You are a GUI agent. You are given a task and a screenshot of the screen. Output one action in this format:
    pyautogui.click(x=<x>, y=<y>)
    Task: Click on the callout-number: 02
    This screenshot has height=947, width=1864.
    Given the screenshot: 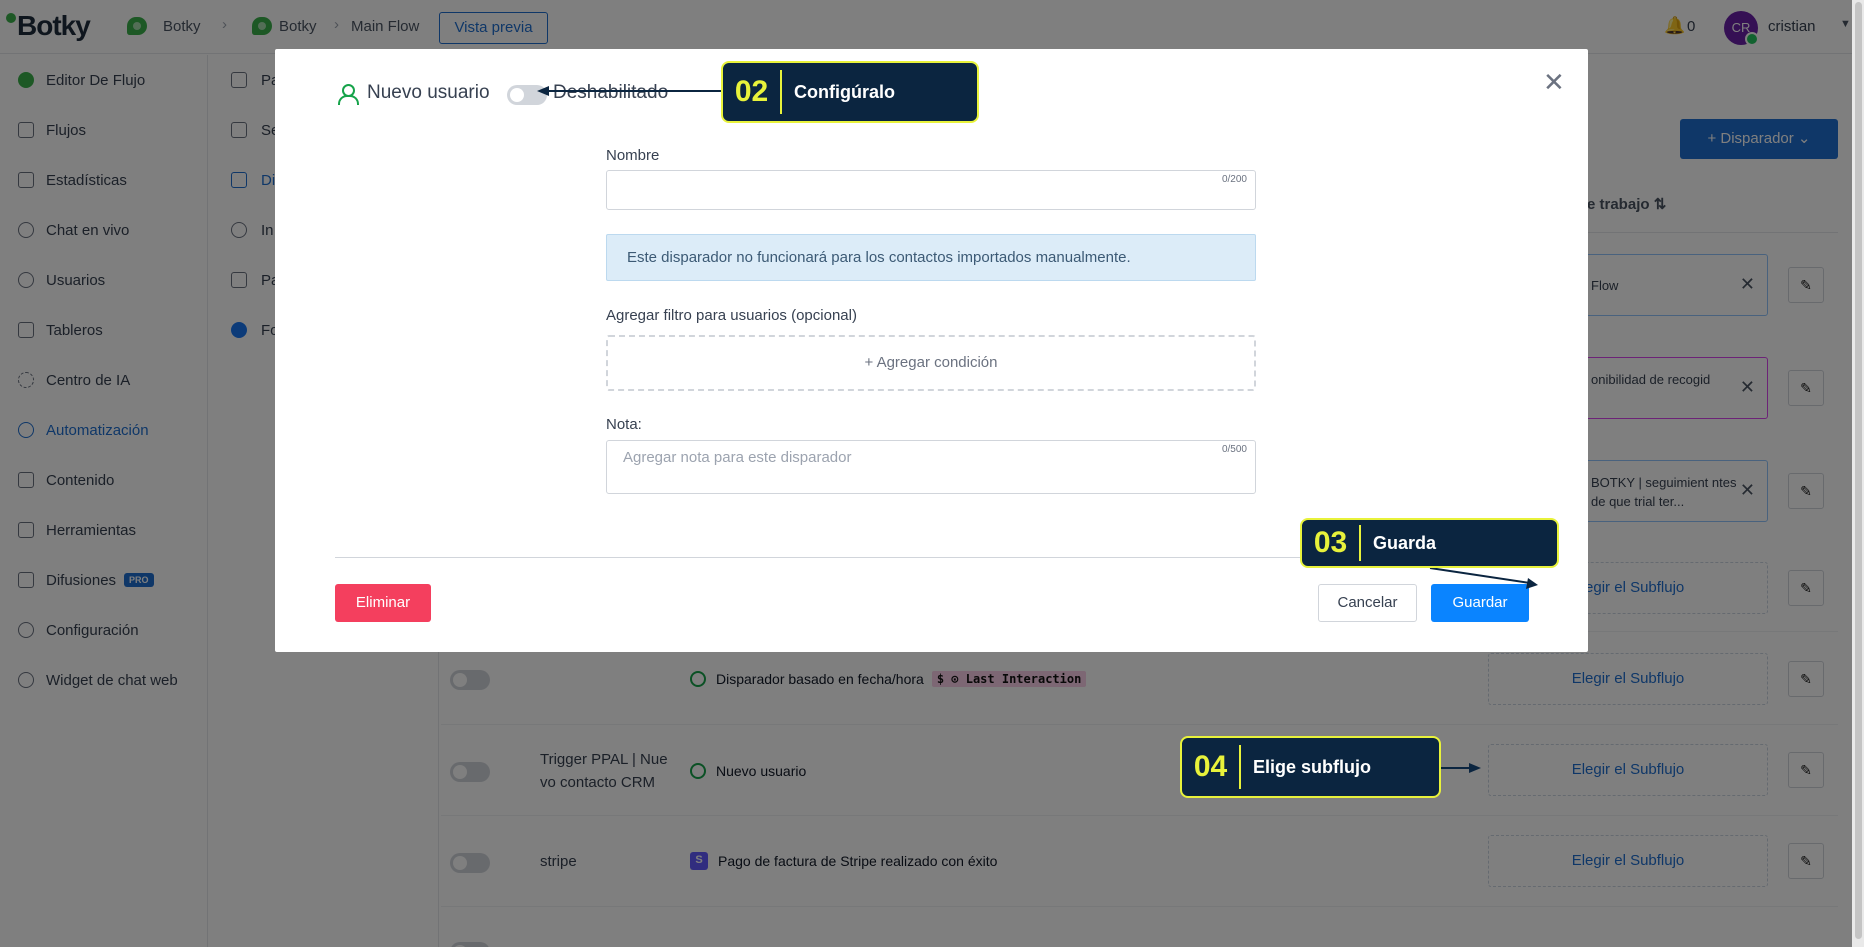 What is the action you would take?
    pyautogui.click(x=752, y=92)
    